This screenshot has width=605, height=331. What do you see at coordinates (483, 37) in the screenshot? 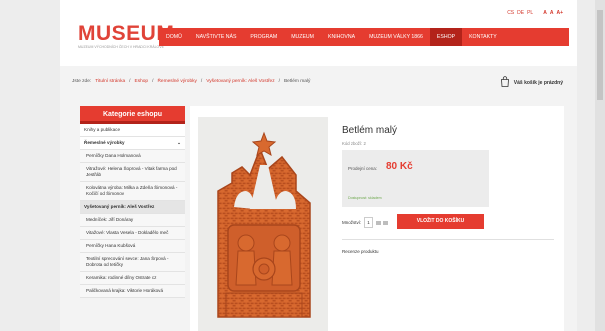
I see `nav-item-contacts: KONTAKTY` at bounding box center [483, 37].